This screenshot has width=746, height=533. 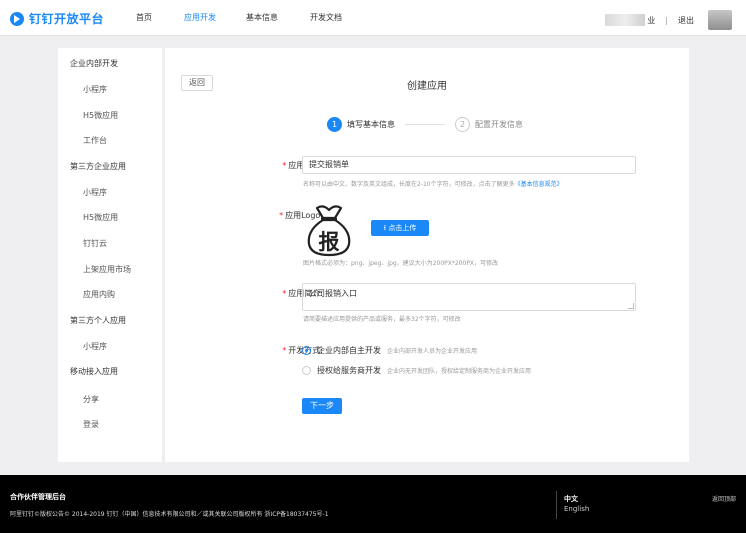 What do you see at coordinates (333, 293) in the screenshot?
I see `app-desc-value: 公司报销入口` at bounding box center [333, 293].